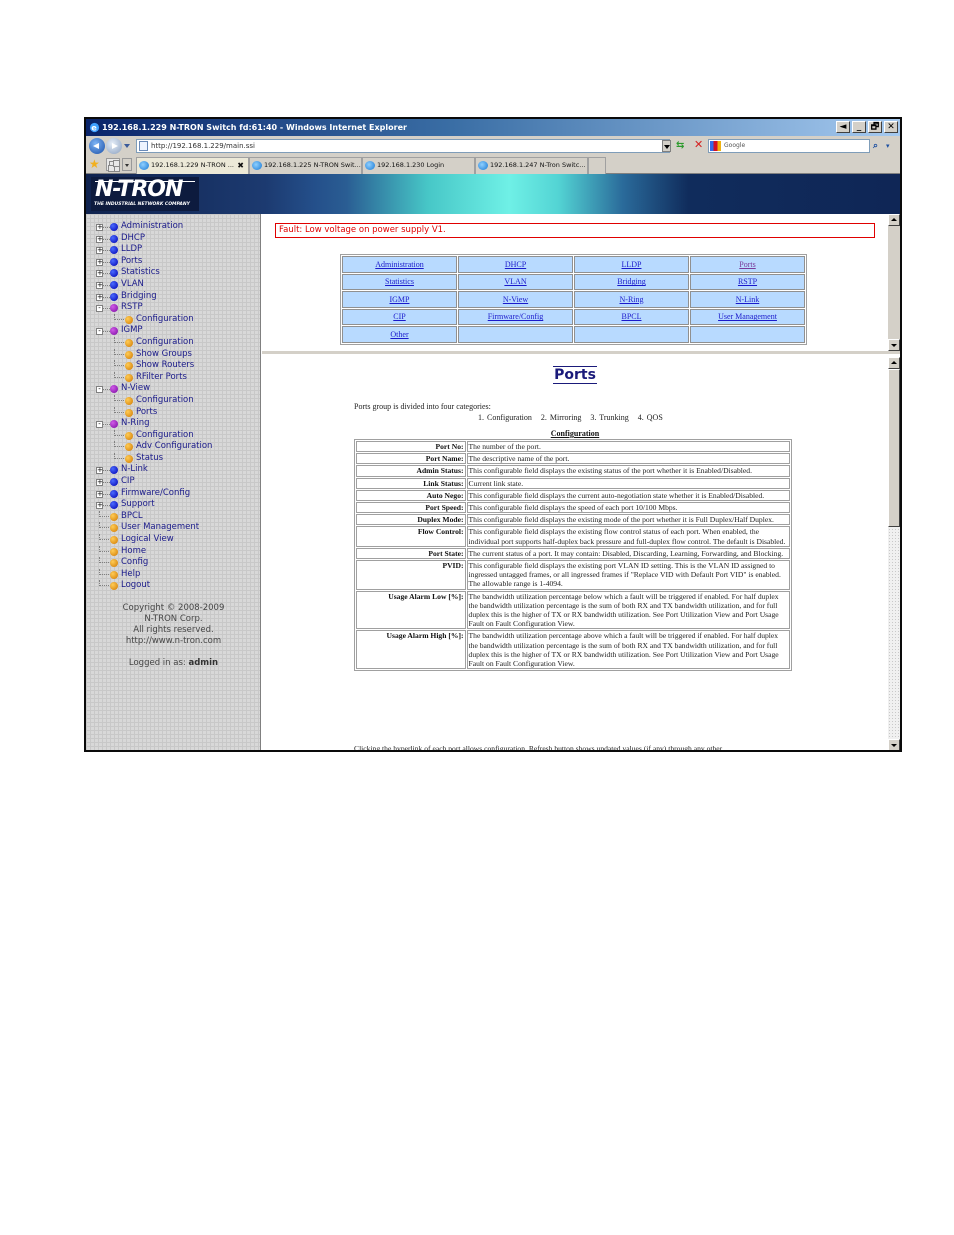 This screenshot has height=1235, width=954. I want to click on search-input: Google, so click(789, 146).